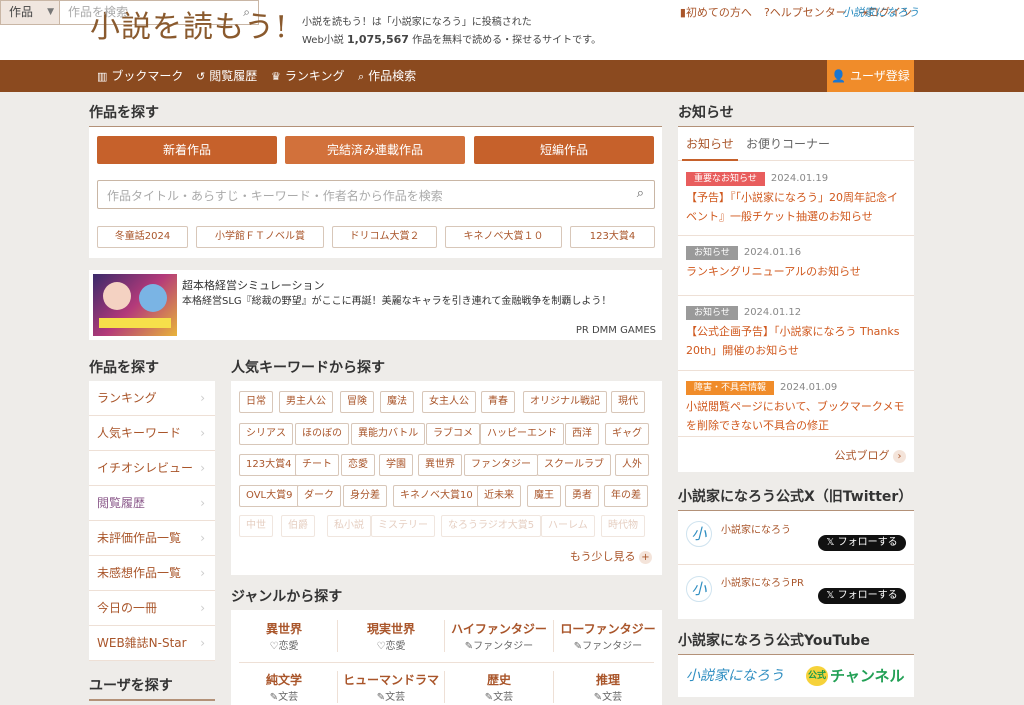 The height and width of the screenshot is (705, 1024). Describe the element at coordinates (796, 266) in the screenshot. I see `notice-item: お知らせ 2024.01.16 ランキングリニューアルのお知らせ` at that location.